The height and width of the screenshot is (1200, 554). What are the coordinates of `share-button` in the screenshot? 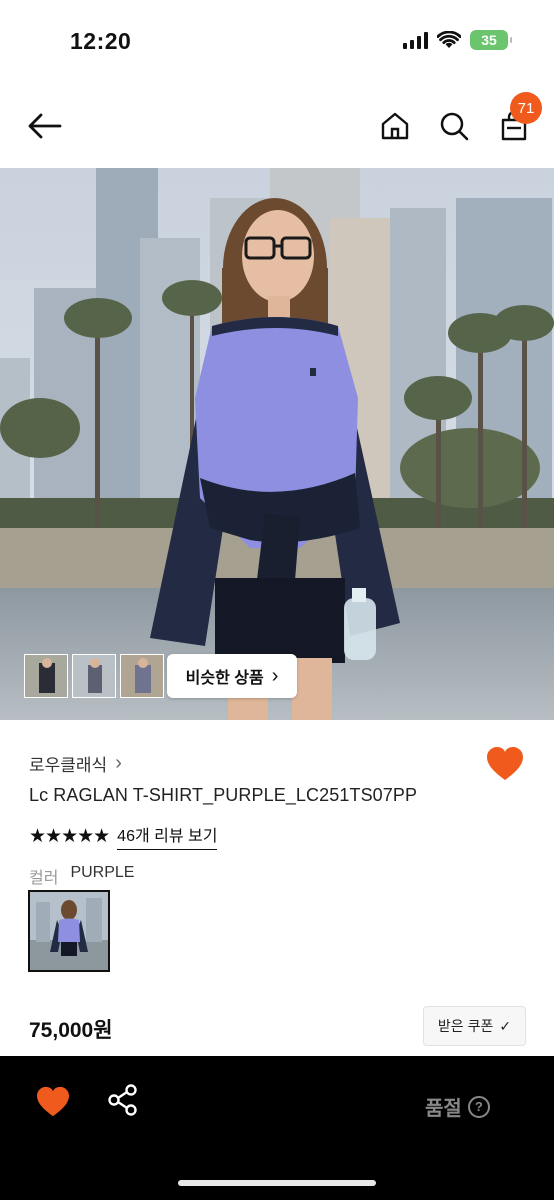 It's located at (126, 1103).